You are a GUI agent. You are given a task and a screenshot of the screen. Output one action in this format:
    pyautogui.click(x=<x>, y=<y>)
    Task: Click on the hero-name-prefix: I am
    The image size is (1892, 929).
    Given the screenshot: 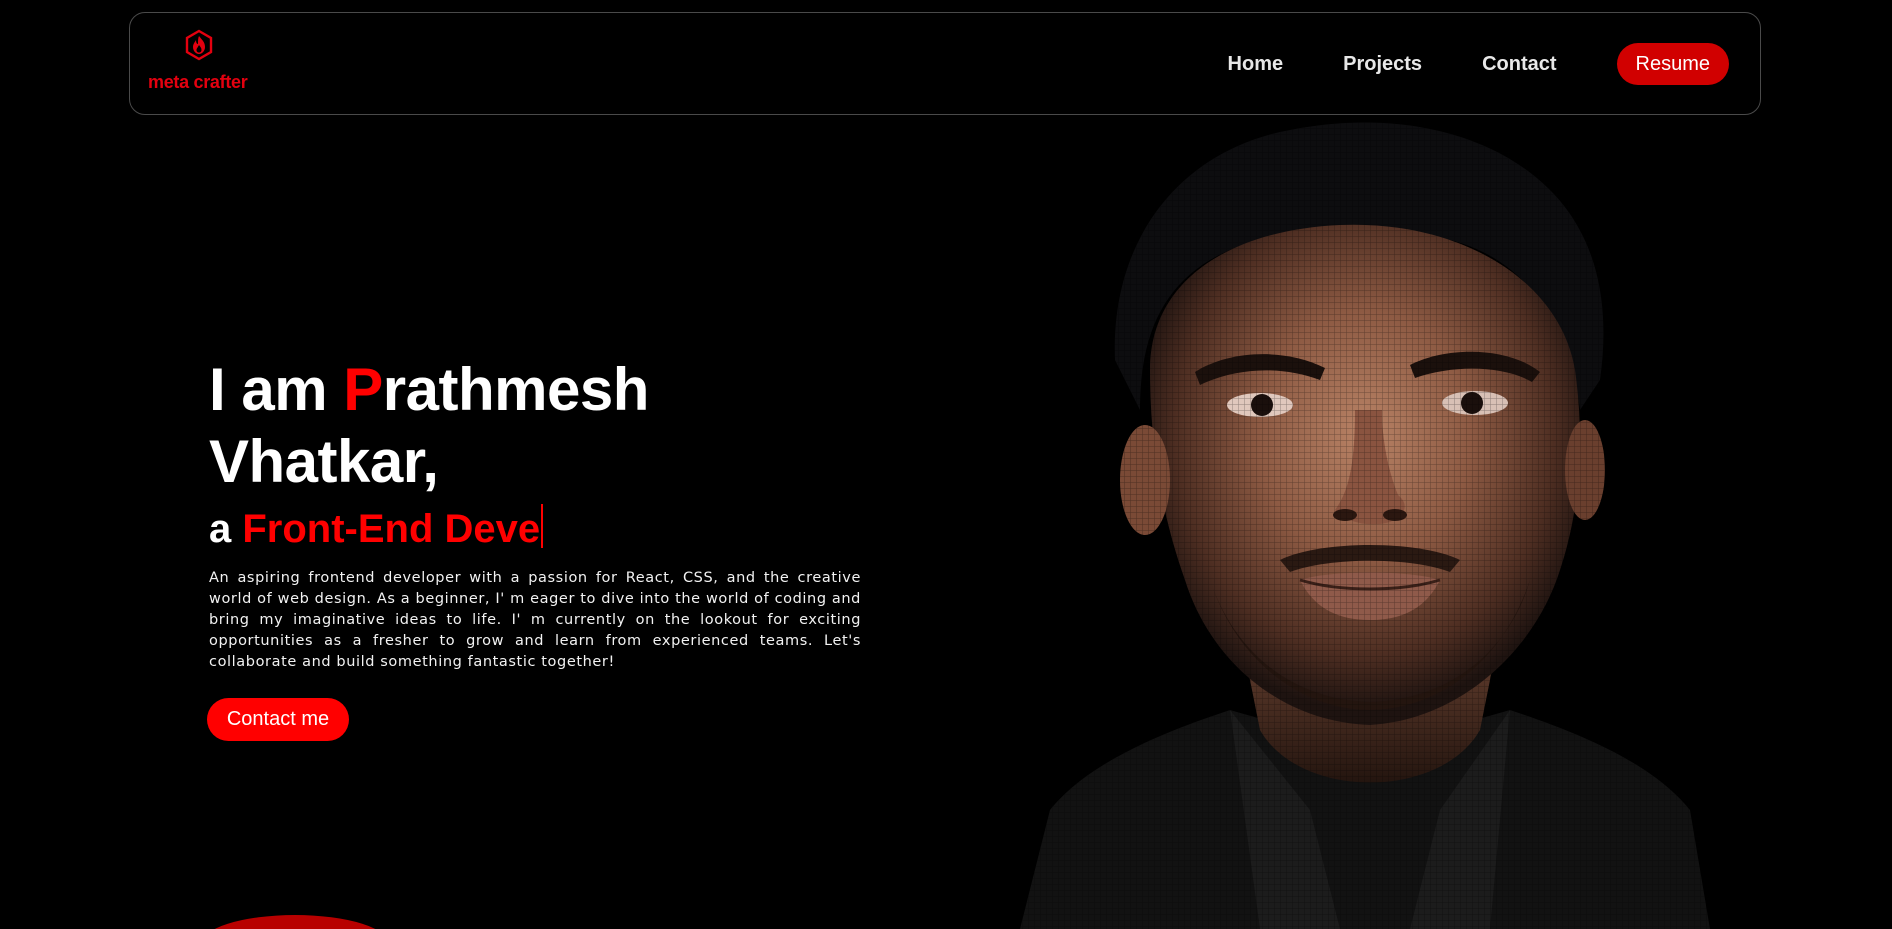 What is the action you would take?
    pyautogui.click(x=276, y=389)
    